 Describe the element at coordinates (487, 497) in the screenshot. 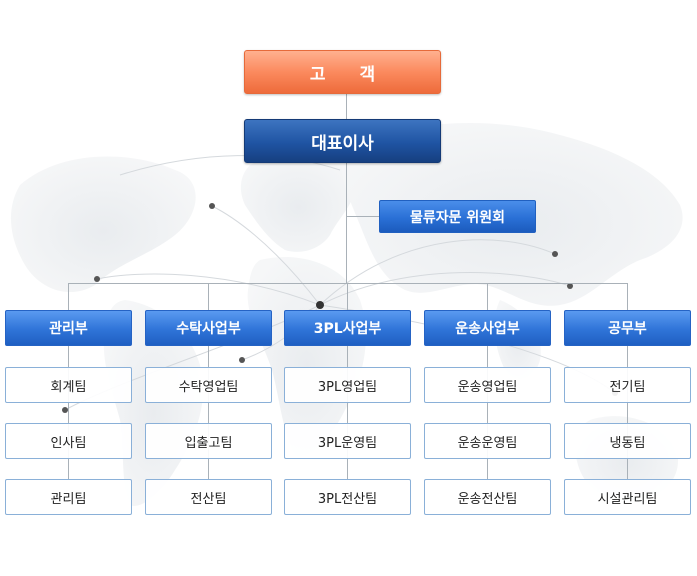

I see `team-node: 운송전산팀` at that location.